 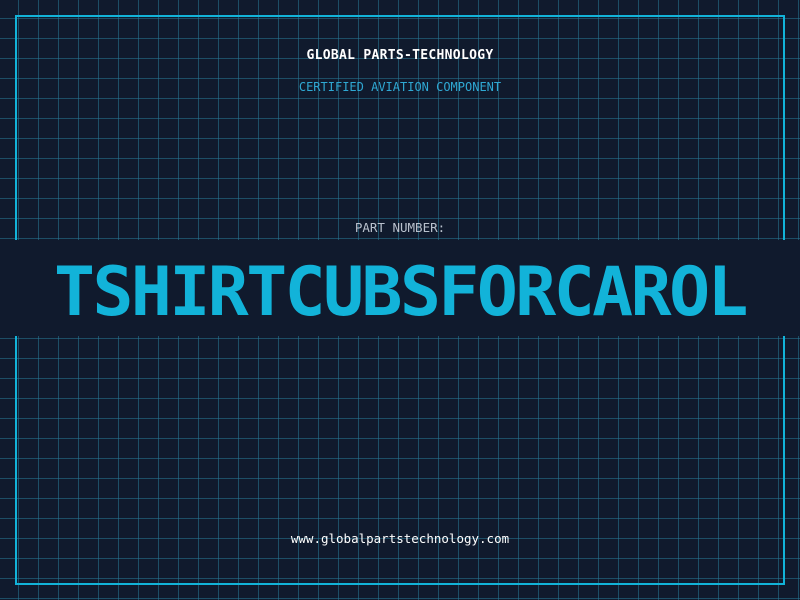 What do you see at coordinates (400, 227) in the screenshot?
I see `part-number-label: PART NUMBER:` at bounding box center [400, 227].